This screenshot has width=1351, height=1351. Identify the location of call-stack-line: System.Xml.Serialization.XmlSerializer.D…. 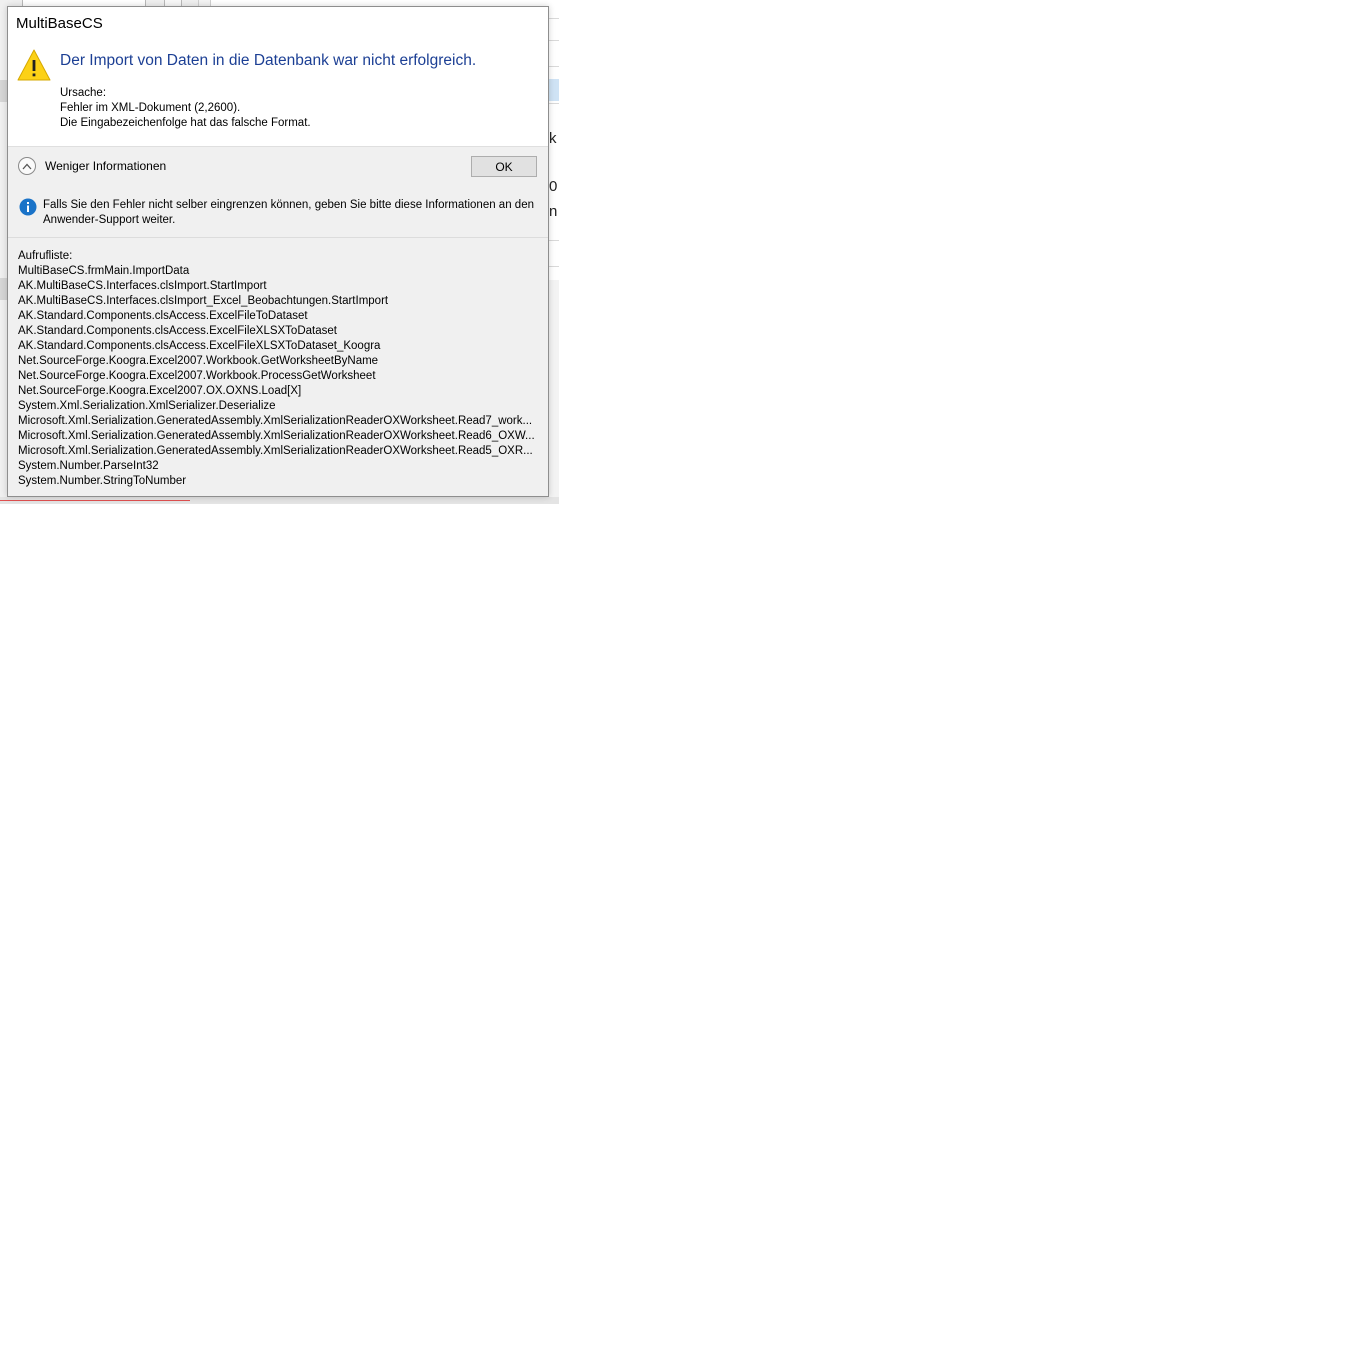
(147, 406).